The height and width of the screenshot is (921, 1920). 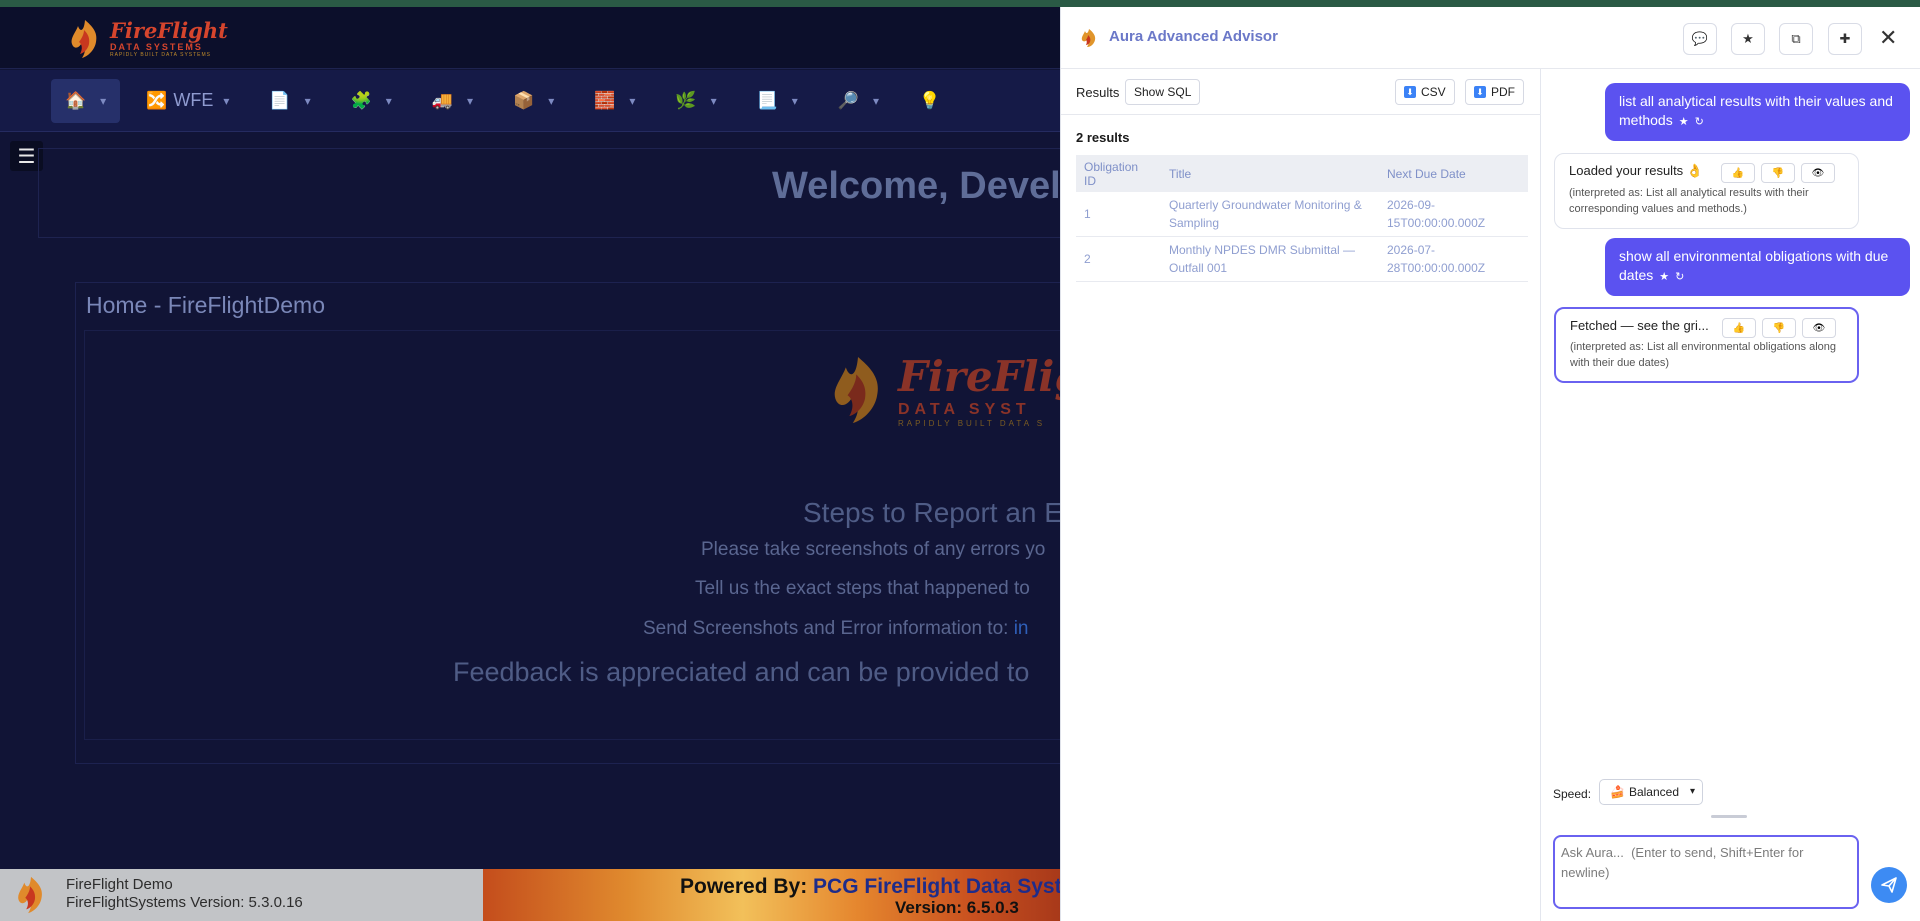 What do you see at coordinates (193, 100) in the screenshot?
I see `nav-wfe-label: WFE` at bounding box center [193, 100].